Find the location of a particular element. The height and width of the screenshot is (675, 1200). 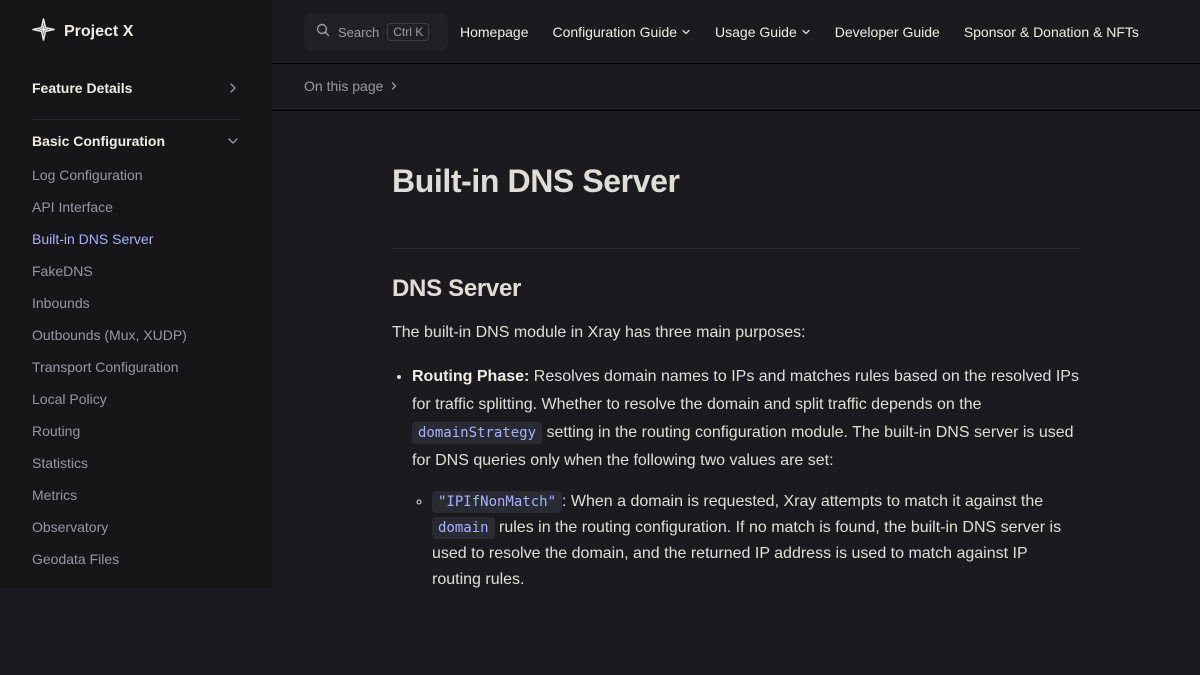

sidebar-divider is located at coordinates (136, 119).